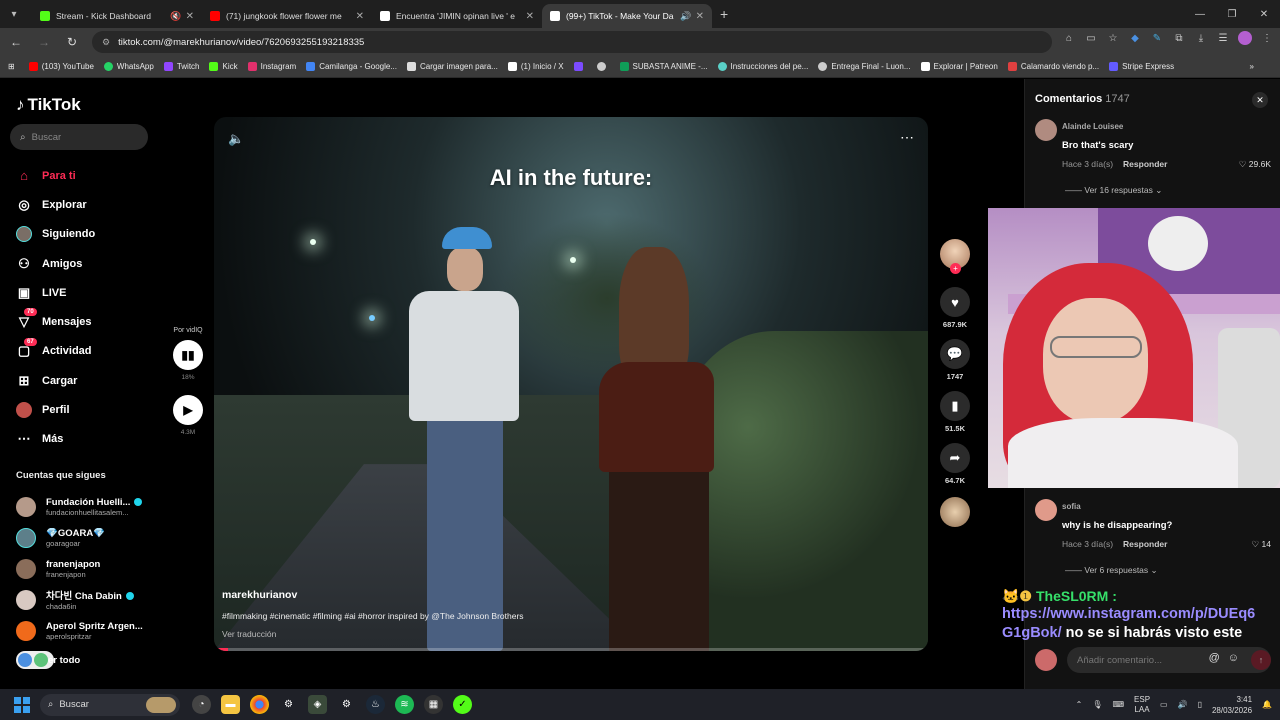 The image size is (1280, 720). What do you see at coordinates (86, 630) in the screenshot?
I see `following-account: Aperol Spritz Argen... aperolspritzar` at bounding box center [86, 630].